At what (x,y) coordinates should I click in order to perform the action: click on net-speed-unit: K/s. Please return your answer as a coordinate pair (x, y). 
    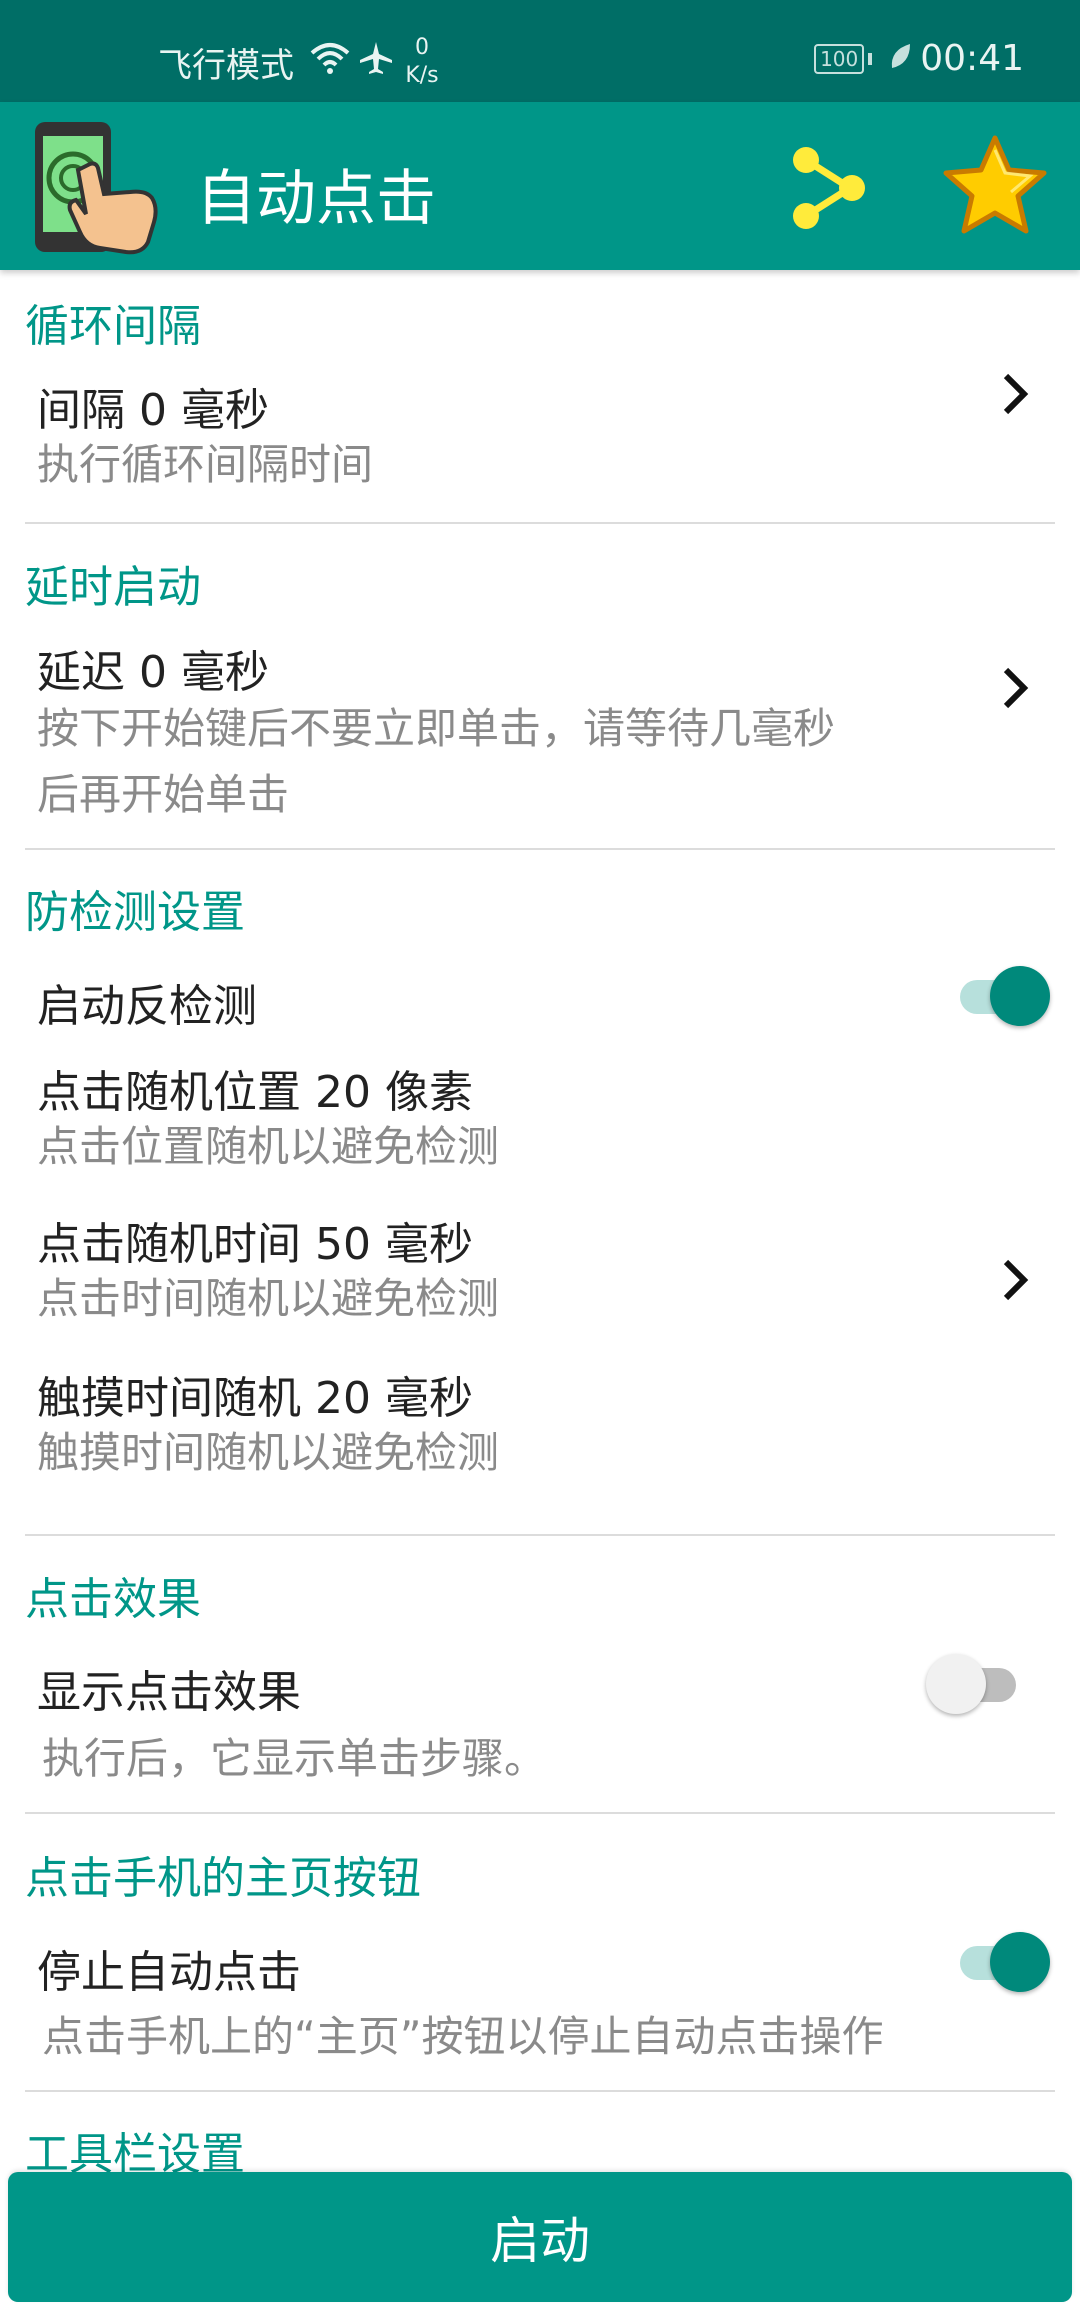
    Looking at the image, I should click on (422, 75).